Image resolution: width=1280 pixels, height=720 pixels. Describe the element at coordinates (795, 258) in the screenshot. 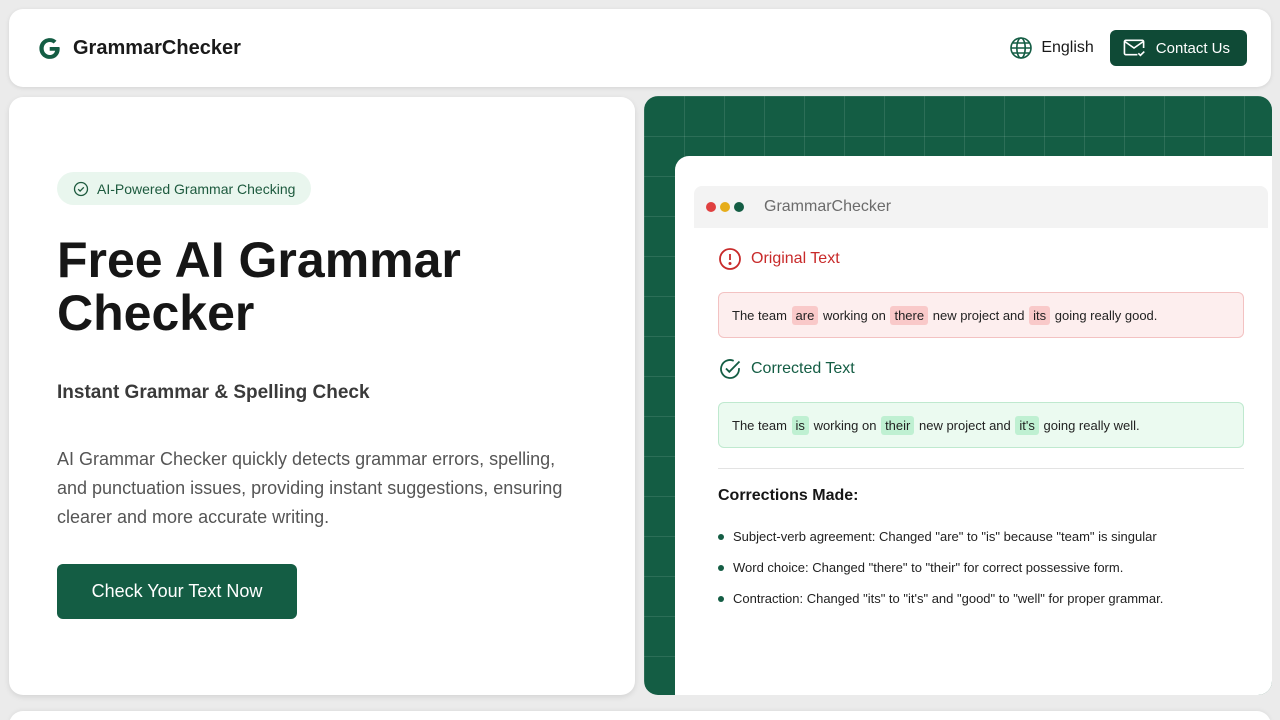

I see `original-heading-label: Original Text` at that location.